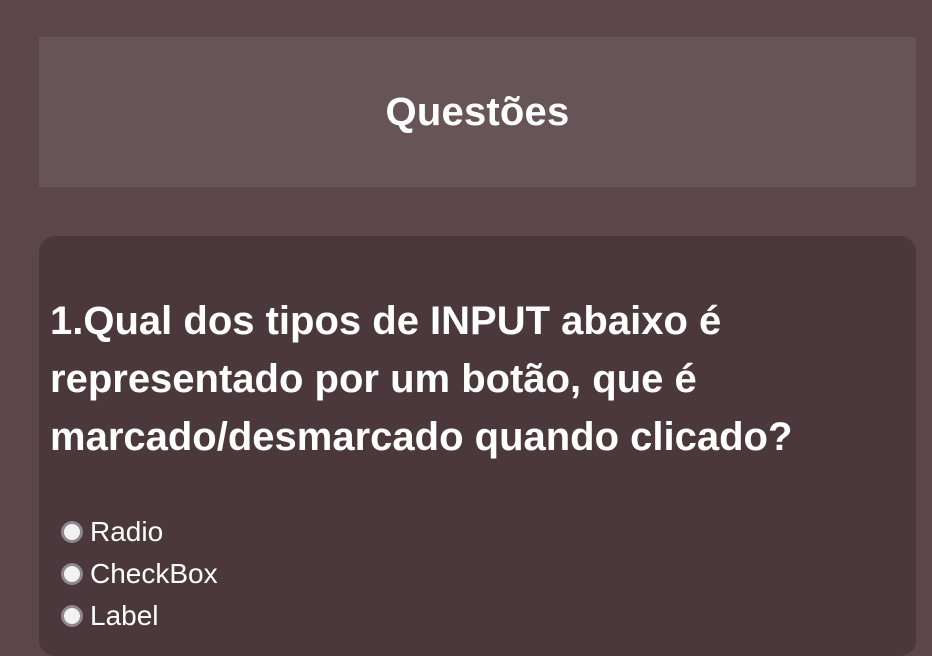  I want to click on option-label: CheckBox, so click(154, 573).